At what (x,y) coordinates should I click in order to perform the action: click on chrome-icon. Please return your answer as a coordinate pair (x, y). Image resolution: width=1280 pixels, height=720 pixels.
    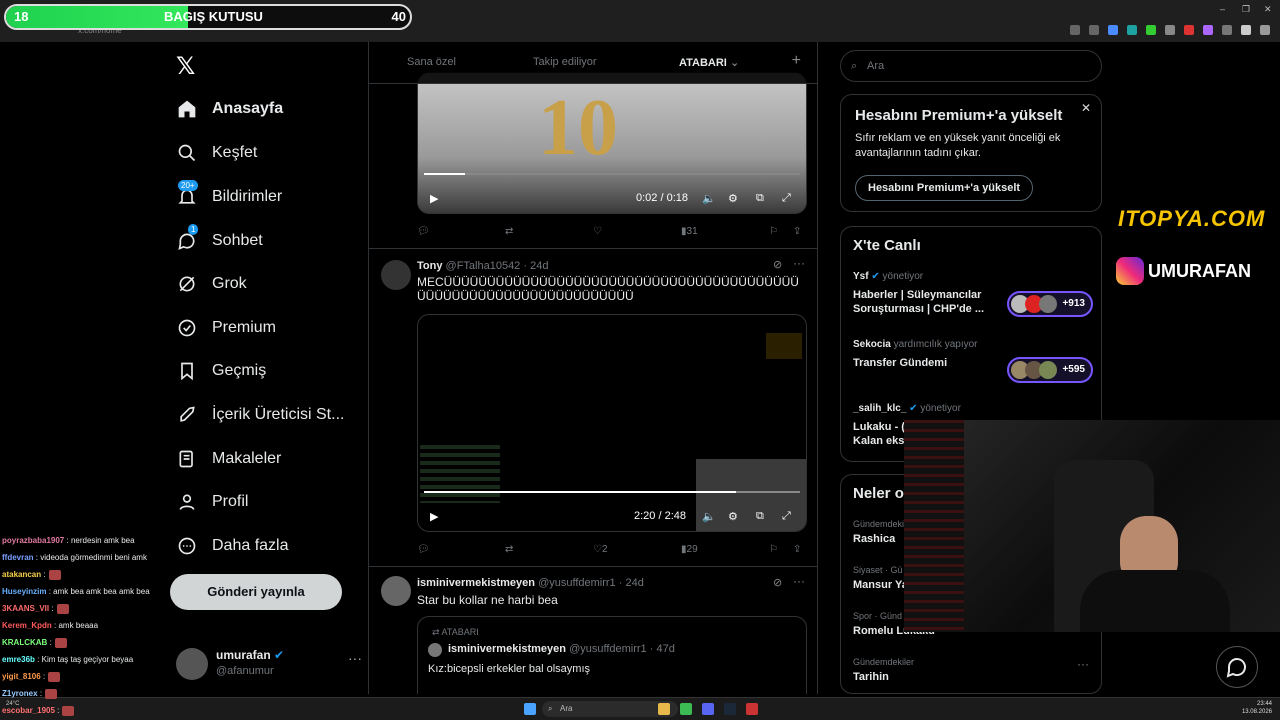
    Looking at the image, I should click on (686, 709).